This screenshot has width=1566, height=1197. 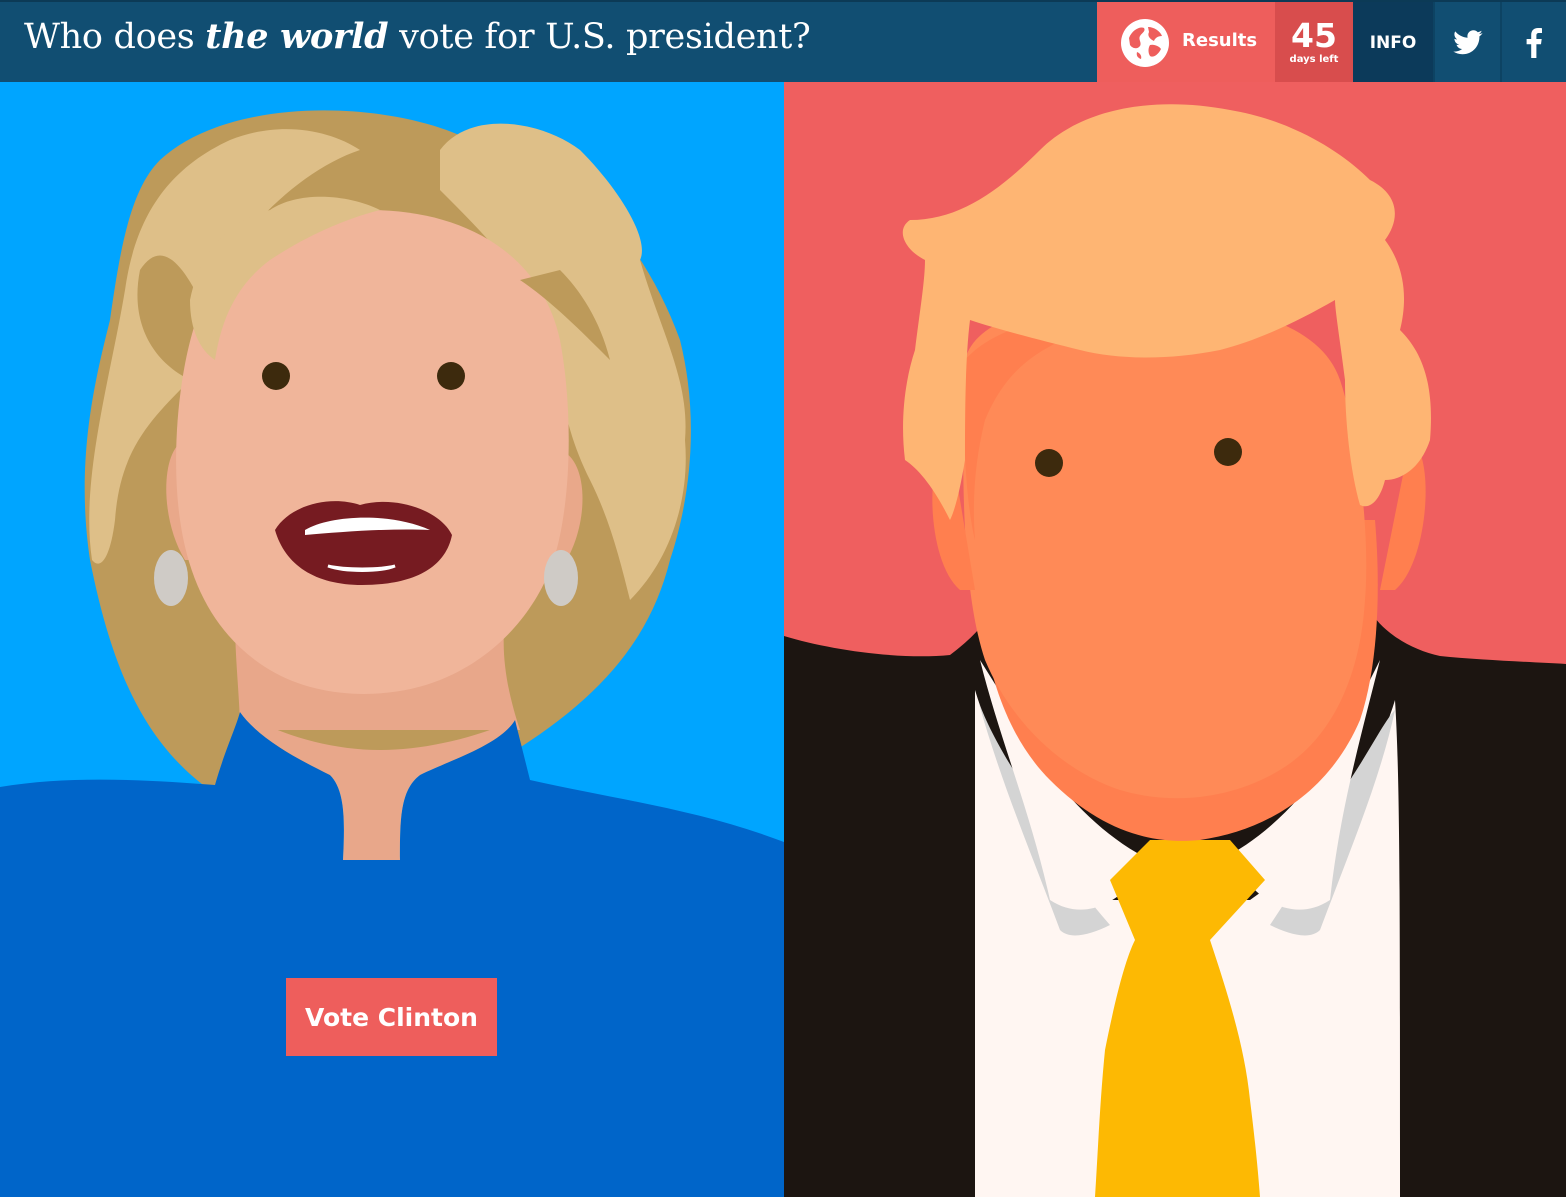 I want to click on twitter-icon, so click(x=1467, y=42).